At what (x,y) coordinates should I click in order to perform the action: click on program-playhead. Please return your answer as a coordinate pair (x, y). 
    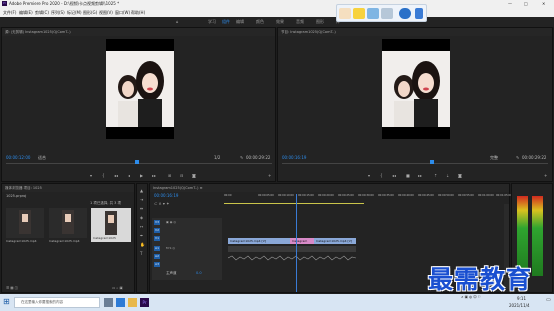
    Looking at the image, I should click on (432, 162).